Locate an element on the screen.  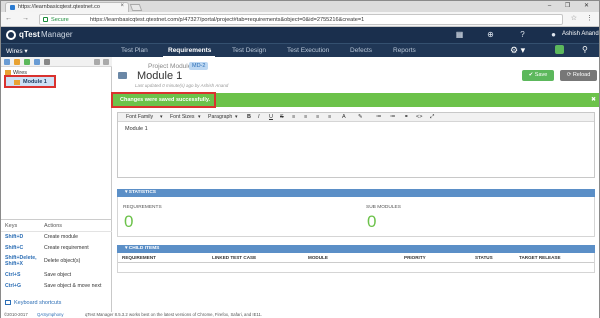
breadcrumb: Project Module is located at coordinates (170, 66).